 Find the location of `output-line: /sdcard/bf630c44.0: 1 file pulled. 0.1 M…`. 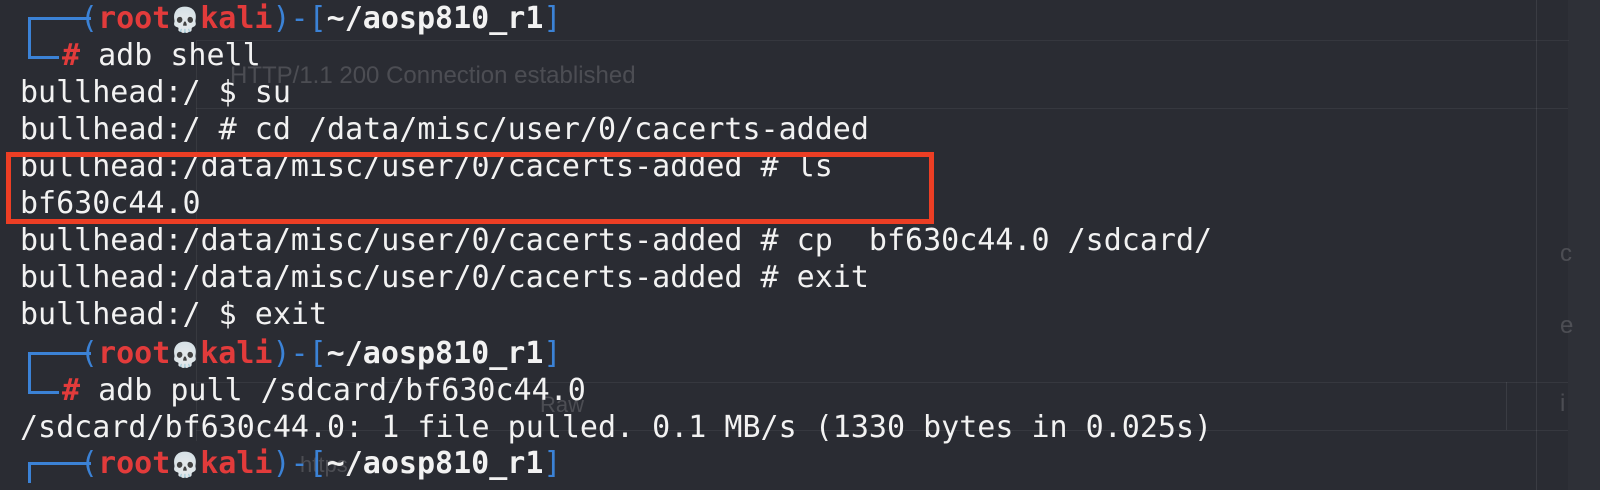

output-line: /sdcard/bf630c44.0: 1 file pulled. 0.1 M… is located at coordinates (616, 427).